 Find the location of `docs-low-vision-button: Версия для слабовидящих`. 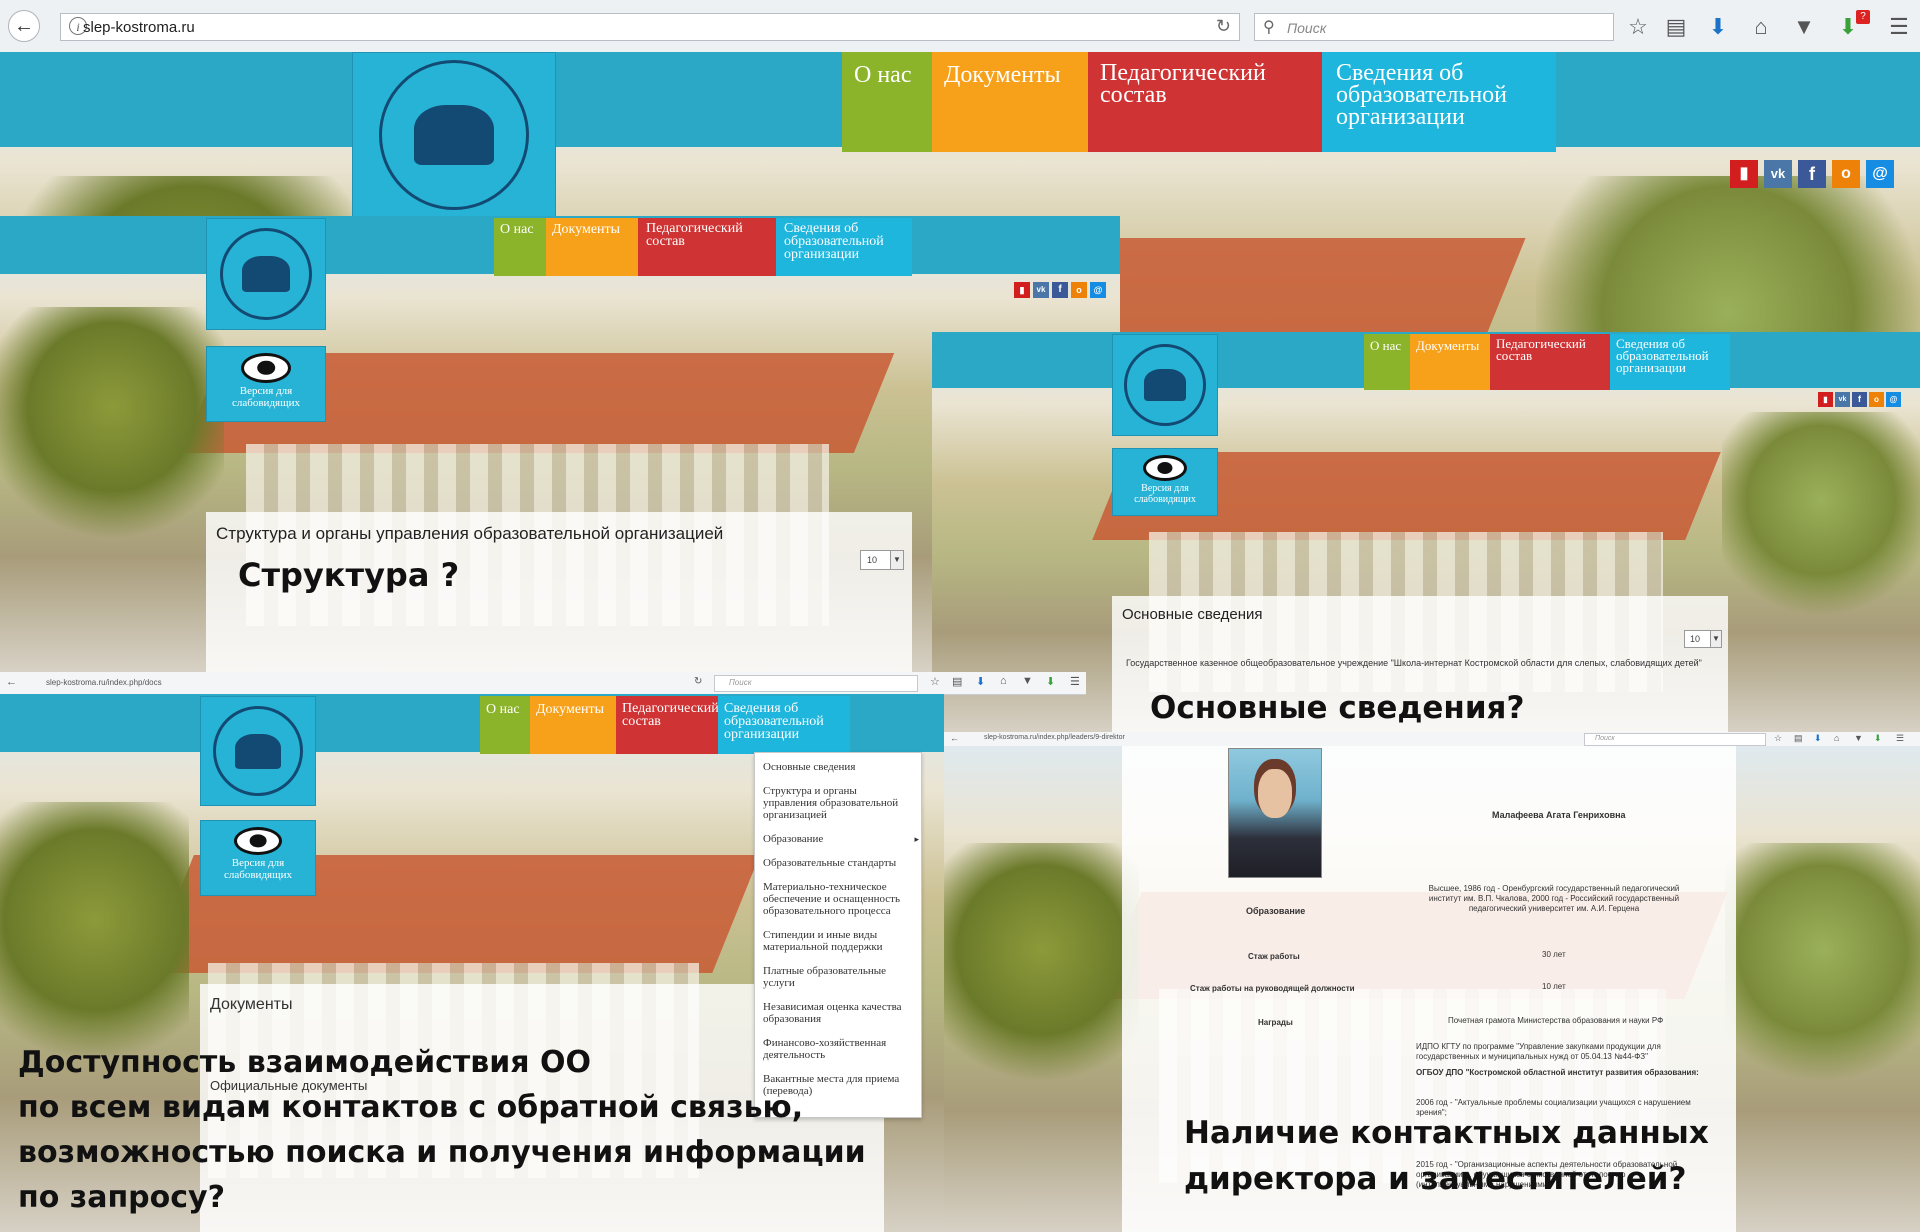

docs-low-vision-button: Версия для слабовидящих is located at coordinates (258, 858).